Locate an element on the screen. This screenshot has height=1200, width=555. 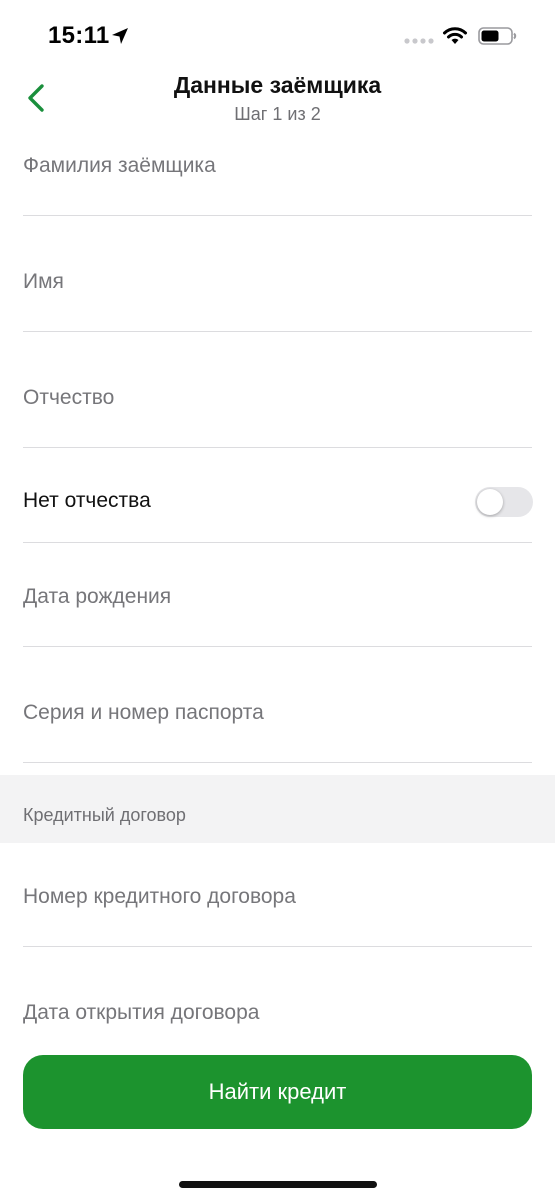
patronymic-field: Отчество is located at coordinates (277, 390).